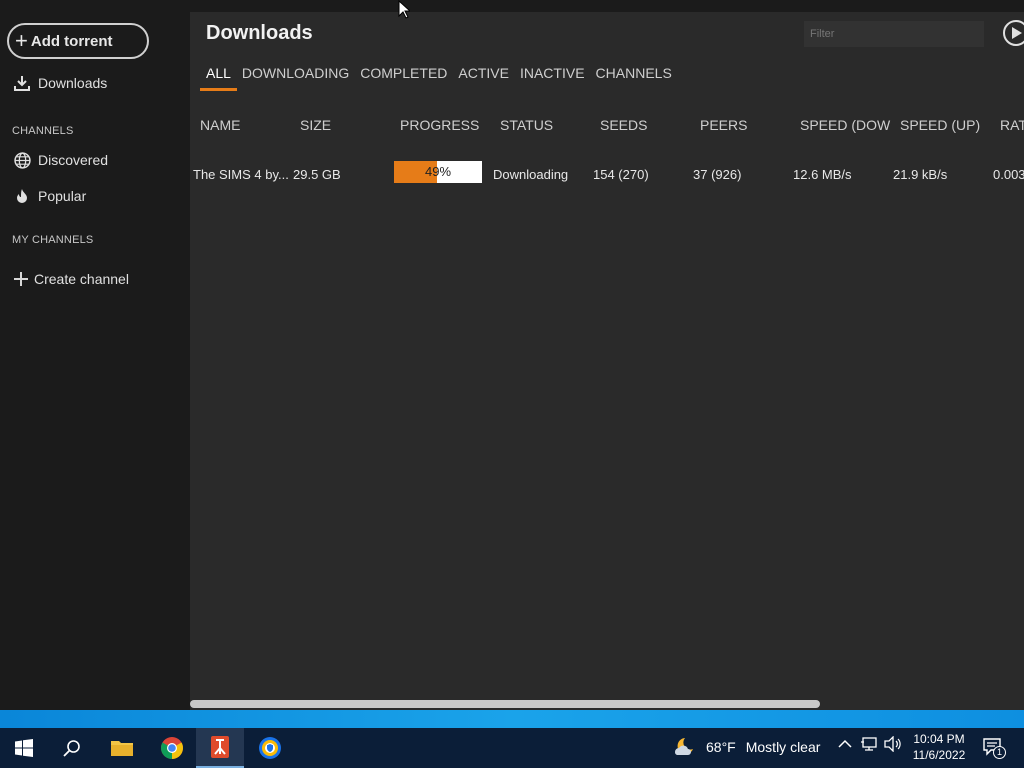 Image resolution: width=1024 pixels, height=768 pixels. What do you see at coordinates (317, 174) in the screenshot?
I see `cell-size: 29.5 GB` at bounding box center [317, 174].